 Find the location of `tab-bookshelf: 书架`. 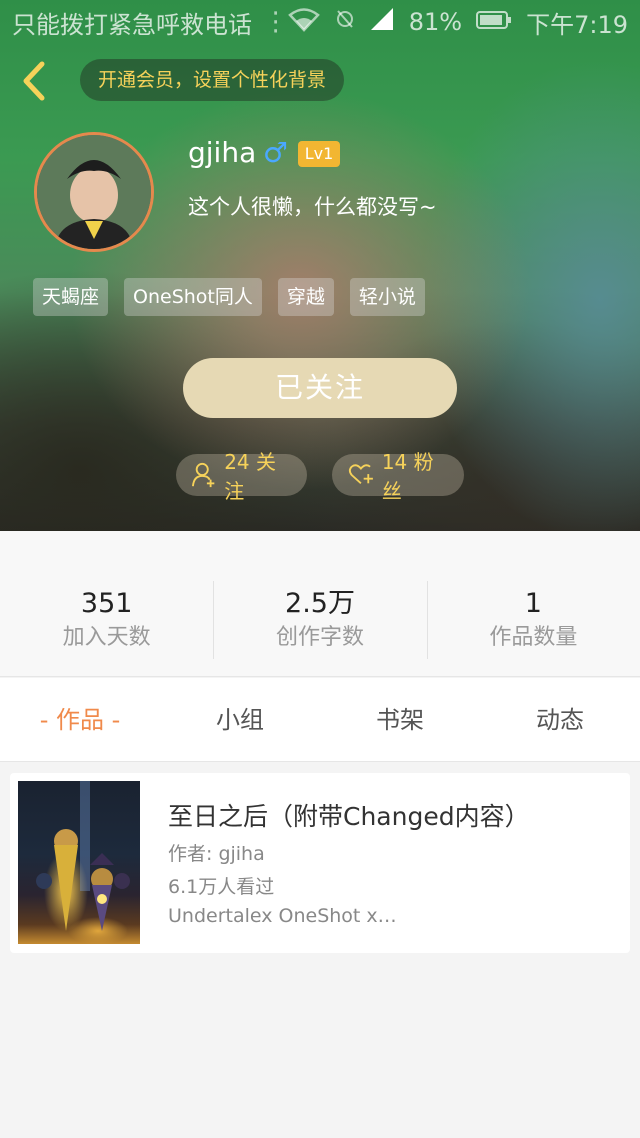

tab-bookshelf: 书架 is located at coordinates (400, 719).